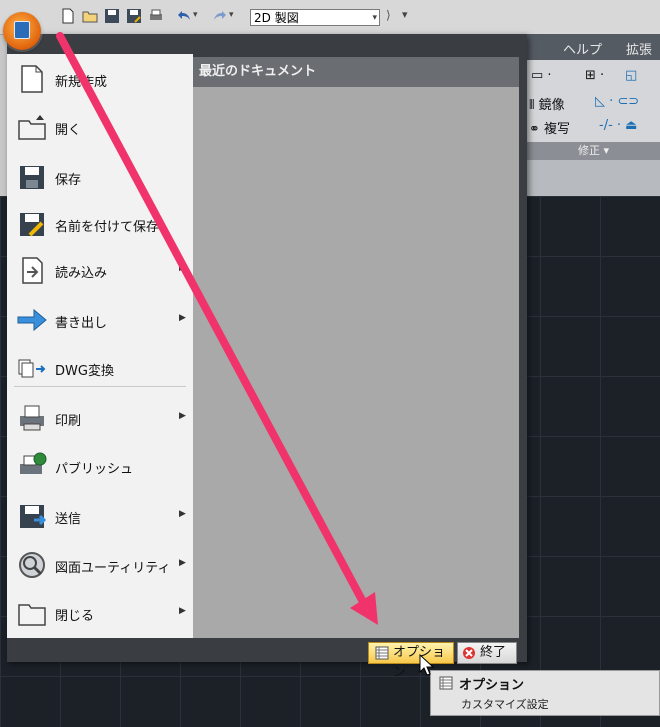 The width and height of the screenshot is (660, 727). What do you see at coordinates (134, 16) in the screenshot?
I see `save-as-toolbar-icon` at bounding box center [134, 16].